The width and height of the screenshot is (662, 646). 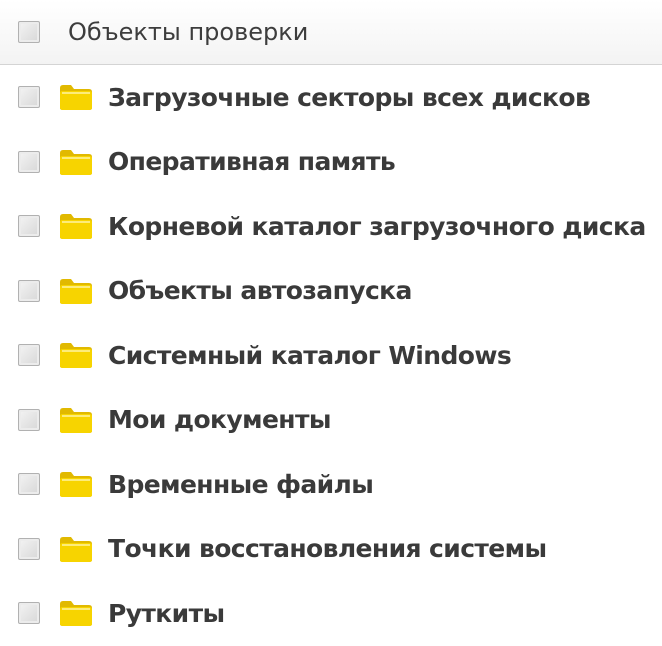 What do you see at coordinates (310, 355) in the screenshot?
I see `item-label: Системный каталог Windows` at bounding box center [310, 355].